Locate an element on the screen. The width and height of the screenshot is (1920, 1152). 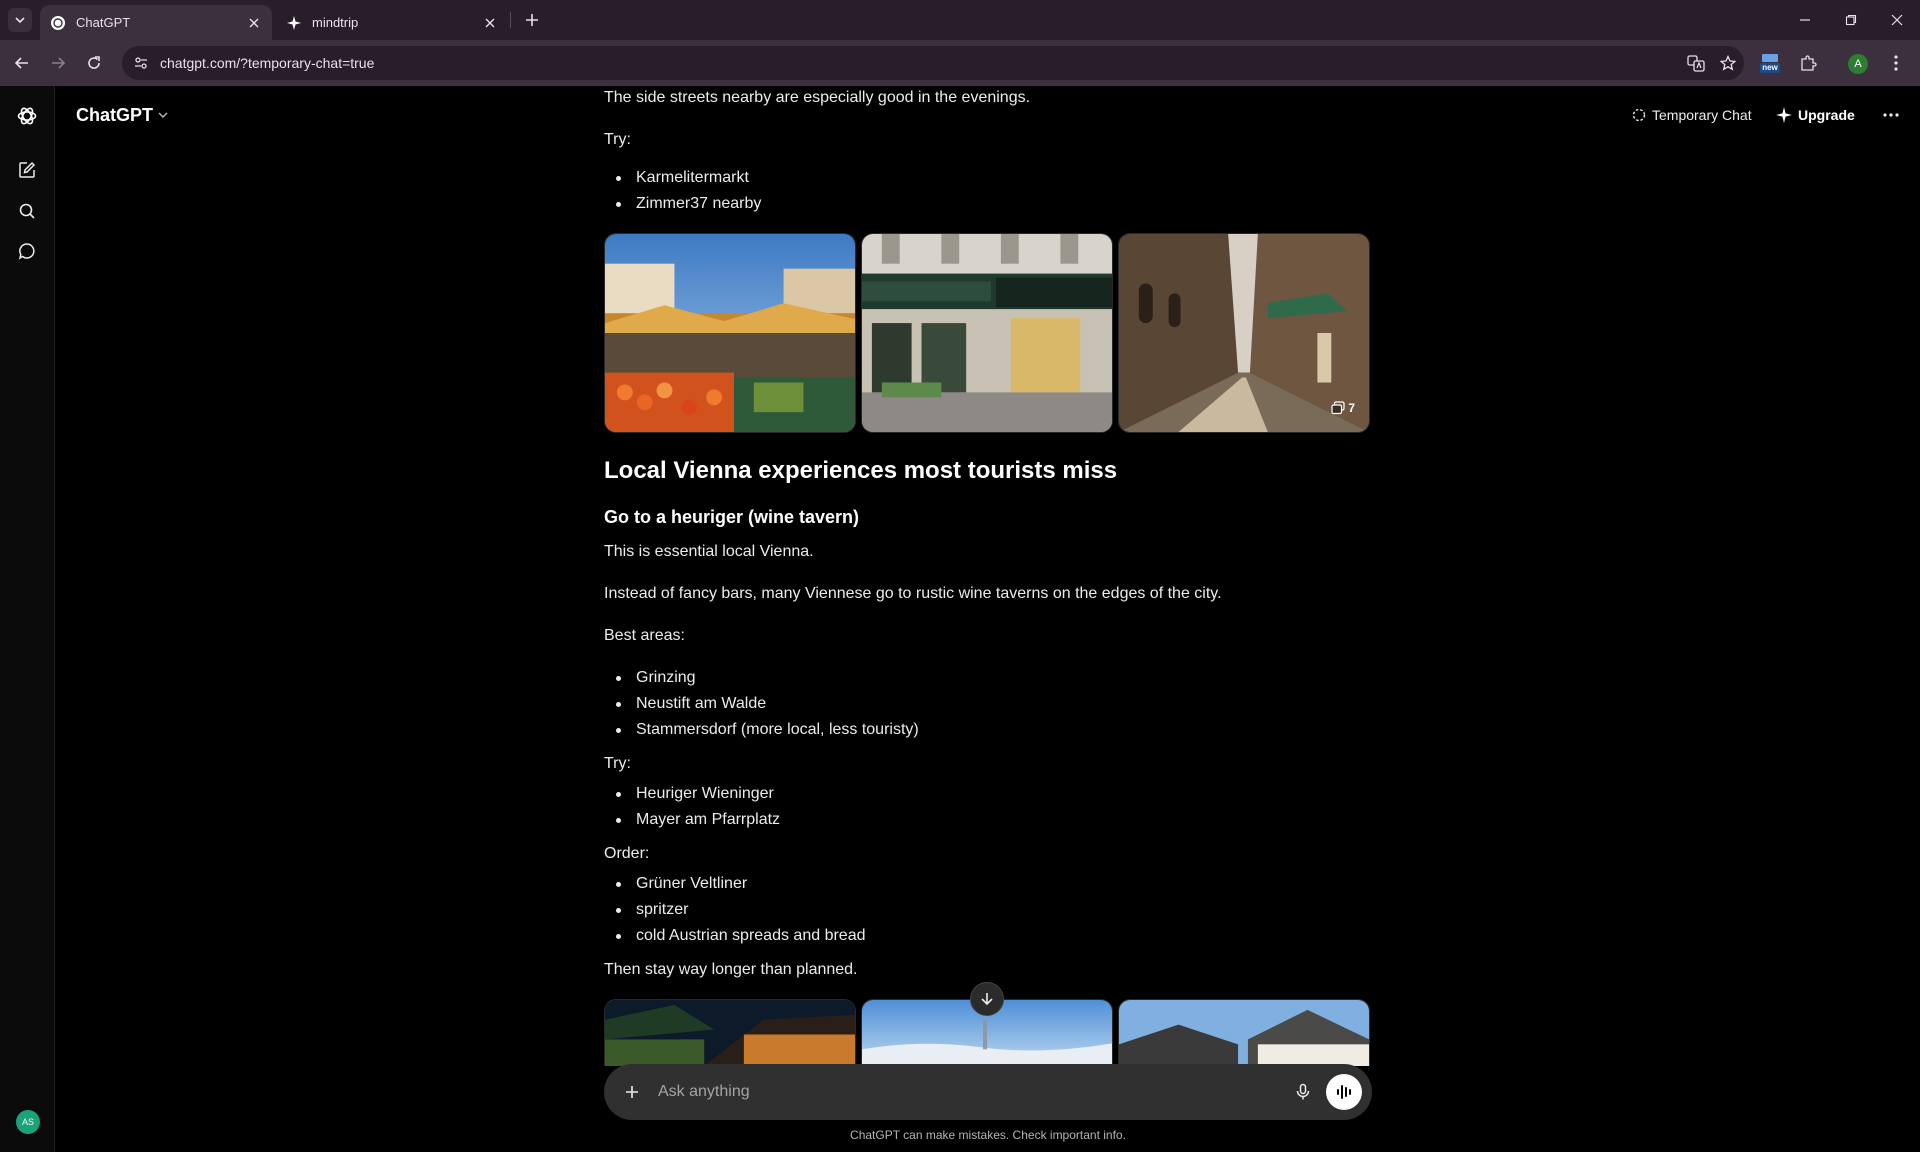
reload-icon is located at coordinates (94, 62).